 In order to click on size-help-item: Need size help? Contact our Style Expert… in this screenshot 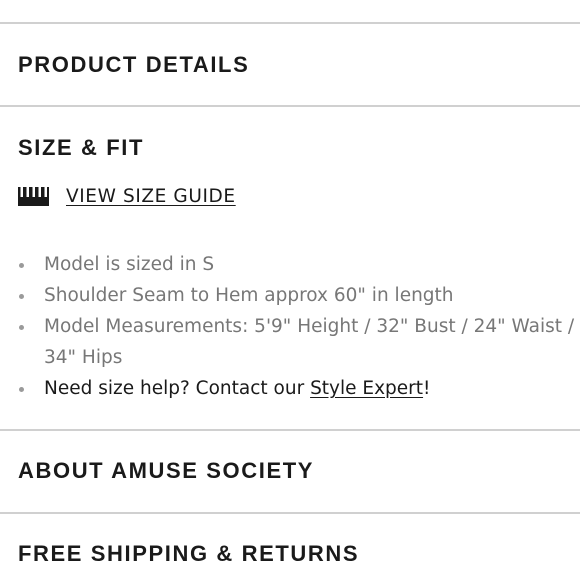, I will do `click(290, 388)`.